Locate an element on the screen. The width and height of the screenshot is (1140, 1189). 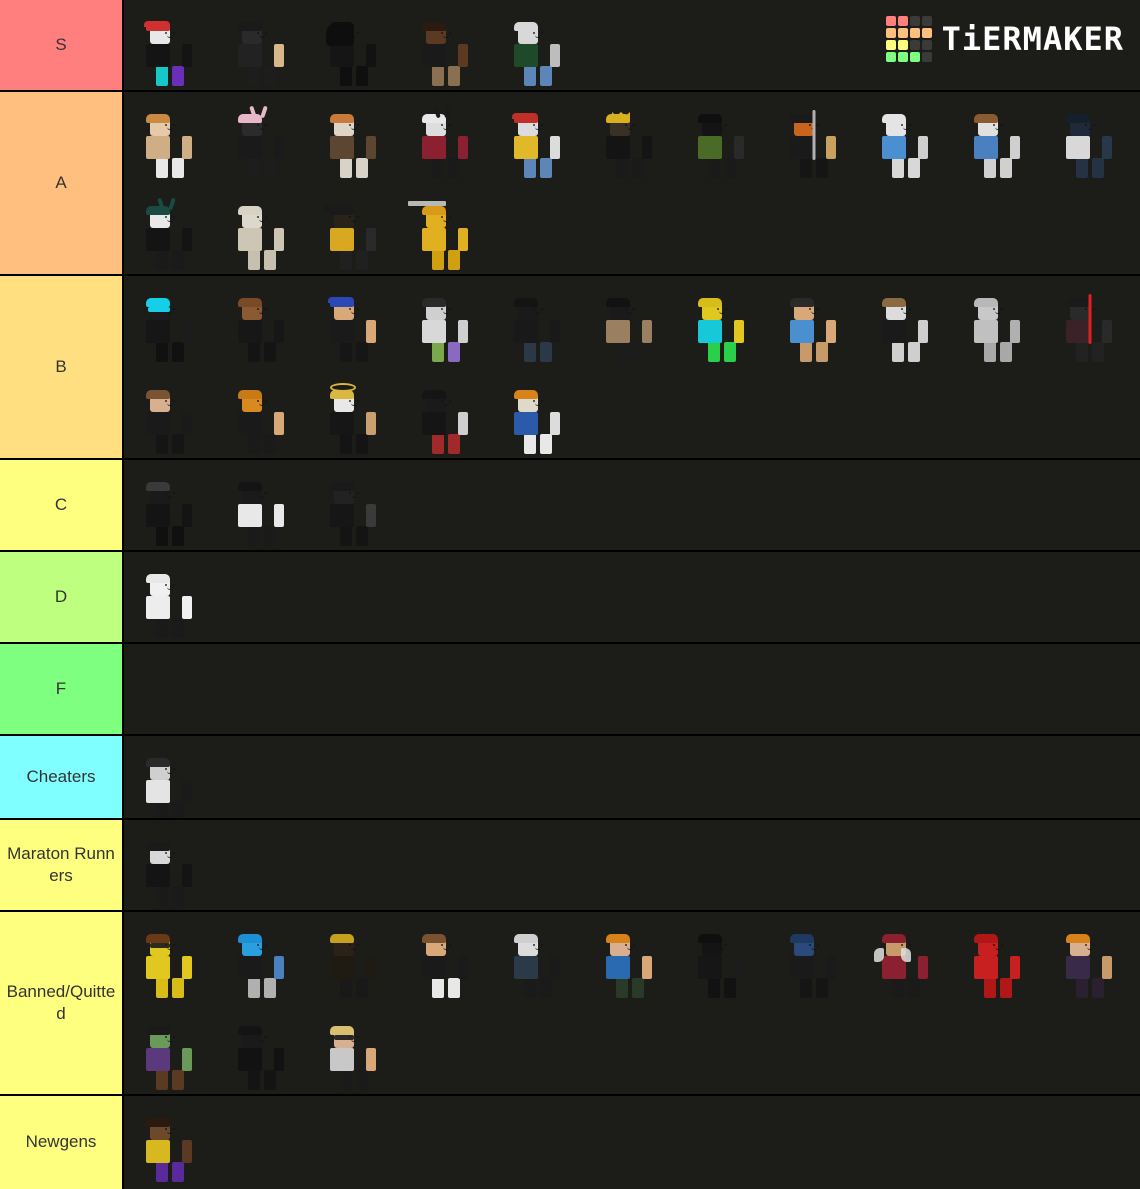
avatar-halo-long-white-hair is located at coordinates (353, 418).